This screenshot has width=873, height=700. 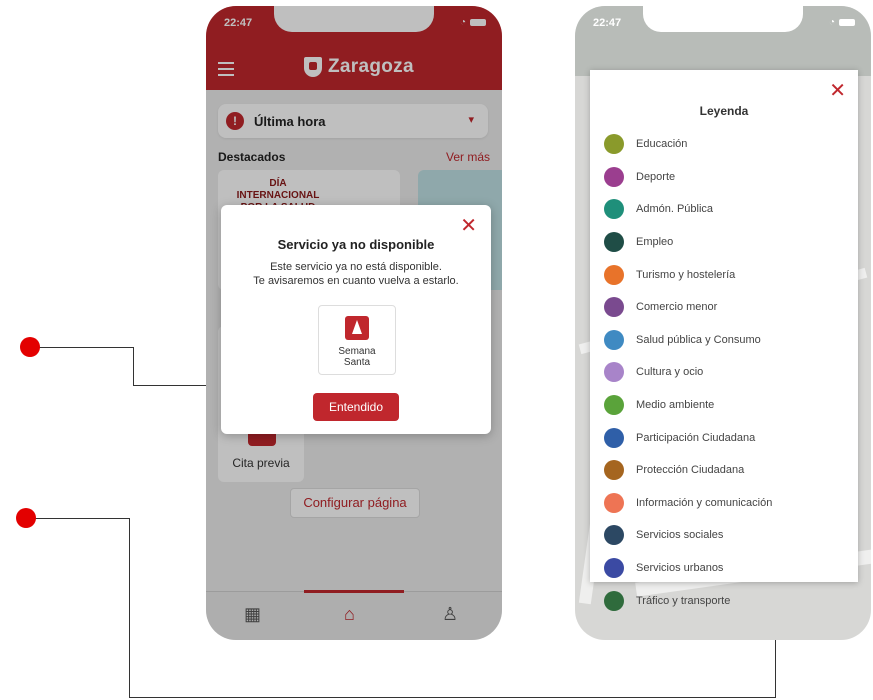 I want to click on leaf-icon, so click(x=614, y=405).